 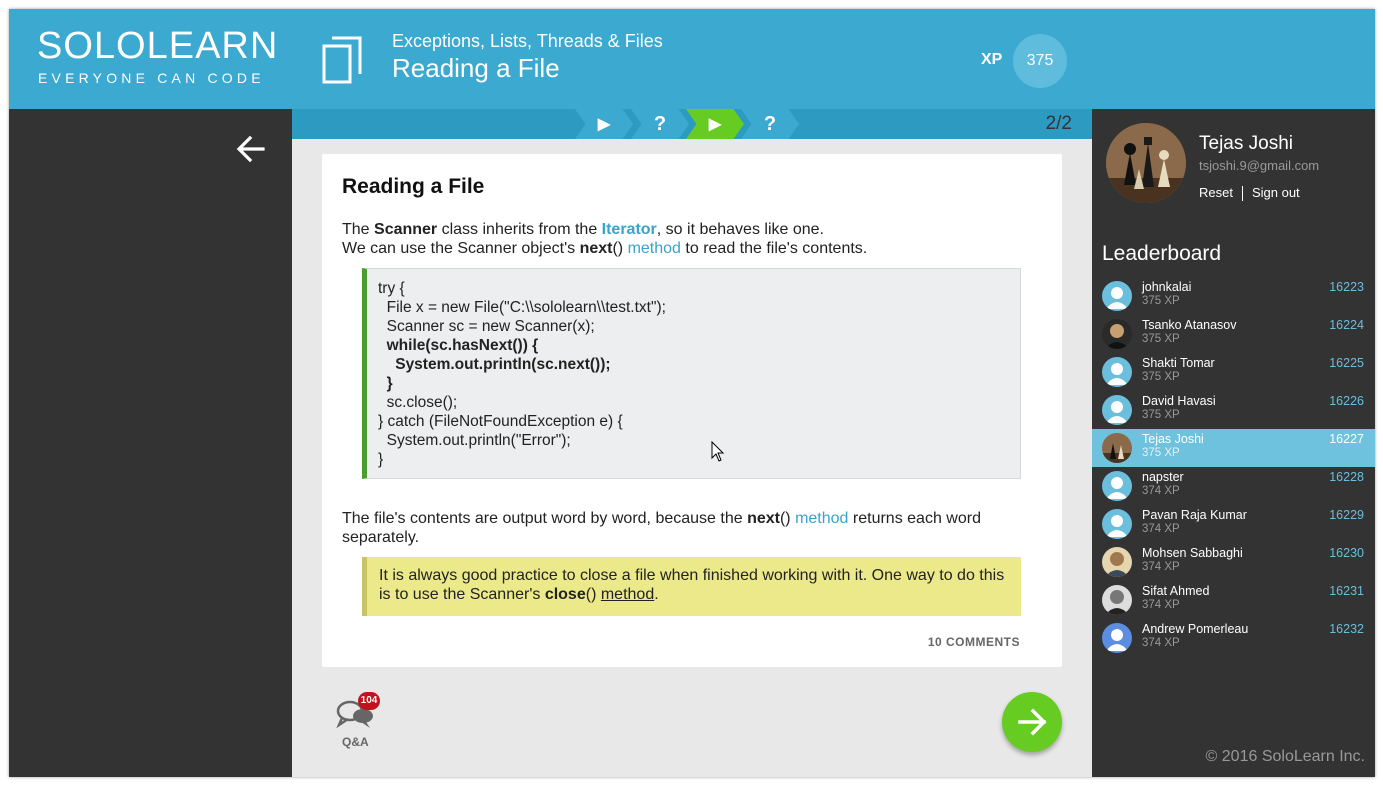 I want to click on text: class inherits from the, so click(x=519, y=229).